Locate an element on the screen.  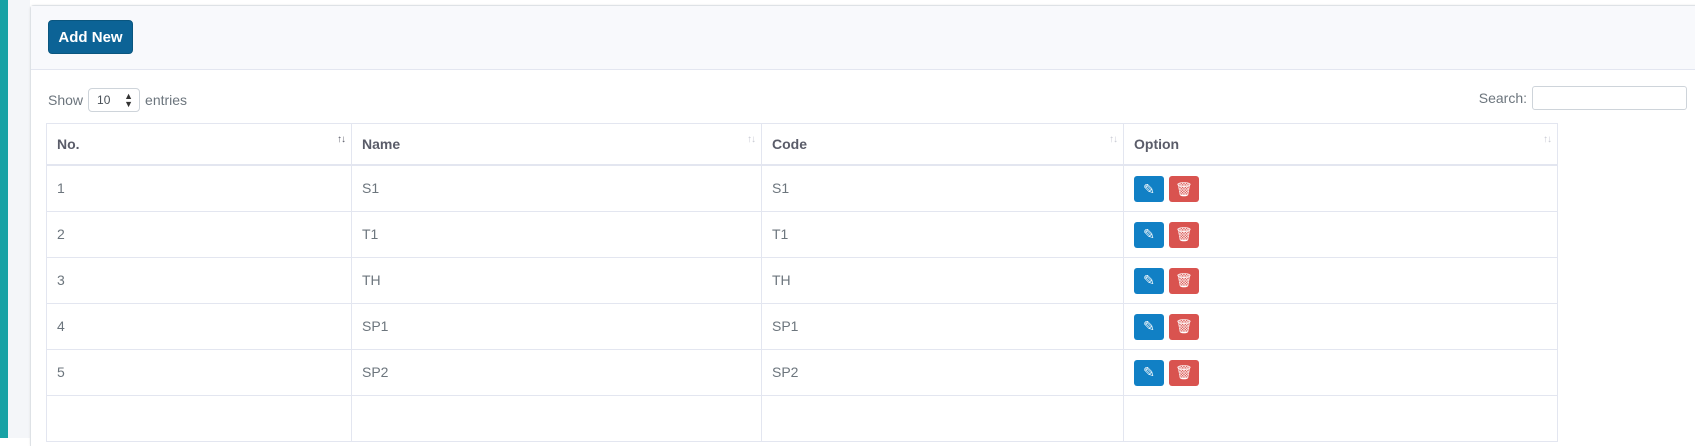
cell-name is located at coordinates (556, 418).